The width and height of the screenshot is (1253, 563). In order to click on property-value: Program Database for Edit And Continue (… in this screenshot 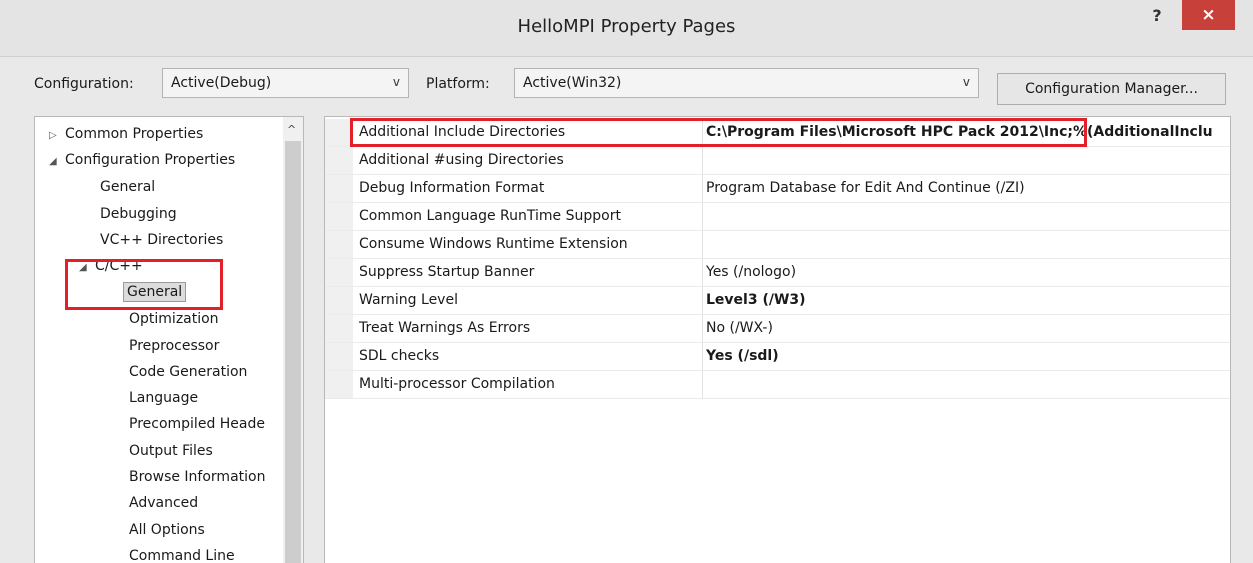, I will do `click(967, 188)`.